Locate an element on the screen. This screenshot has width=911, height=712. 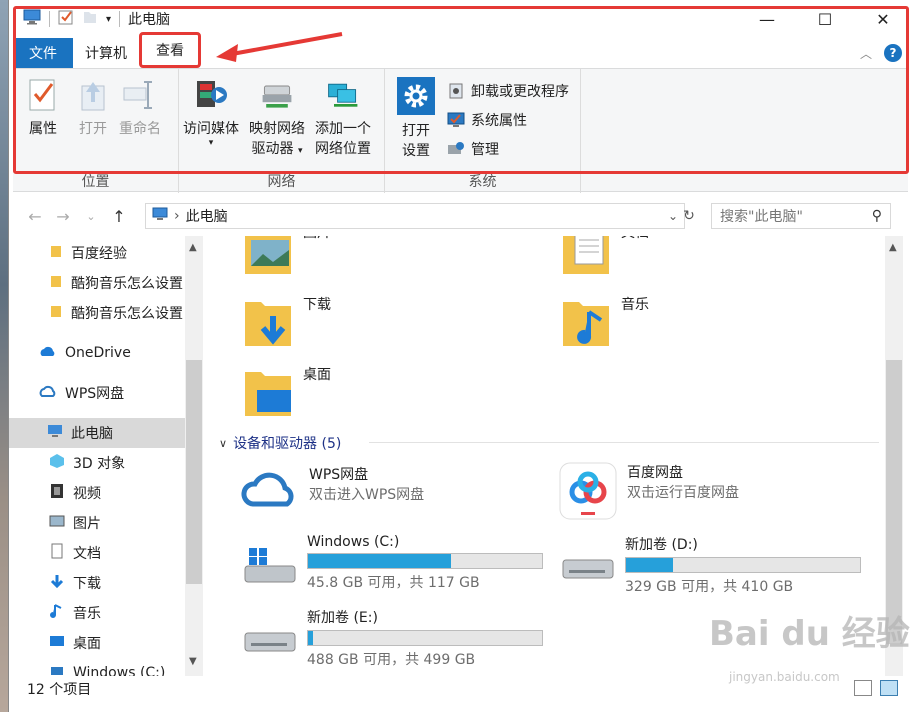
documents-folder-icon is located at coordinates (586, 258).